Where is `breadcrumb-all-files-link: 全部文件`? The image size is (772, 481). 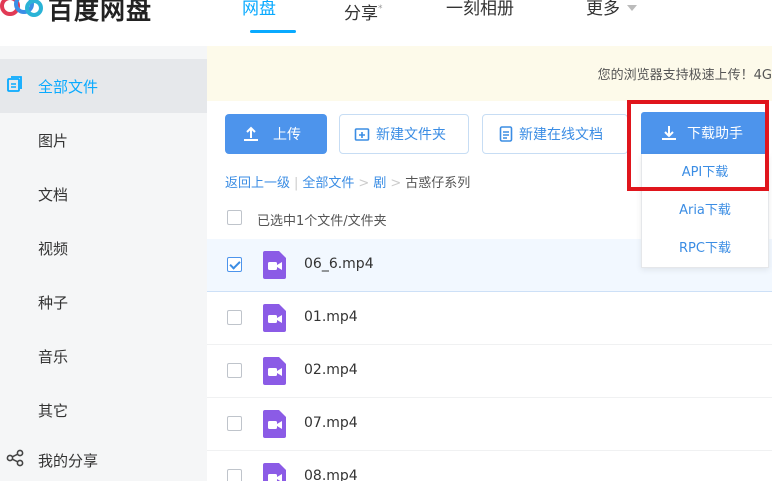 breadcrumb-all-files-link: 全部文件 is located at coordinates (328, 183).